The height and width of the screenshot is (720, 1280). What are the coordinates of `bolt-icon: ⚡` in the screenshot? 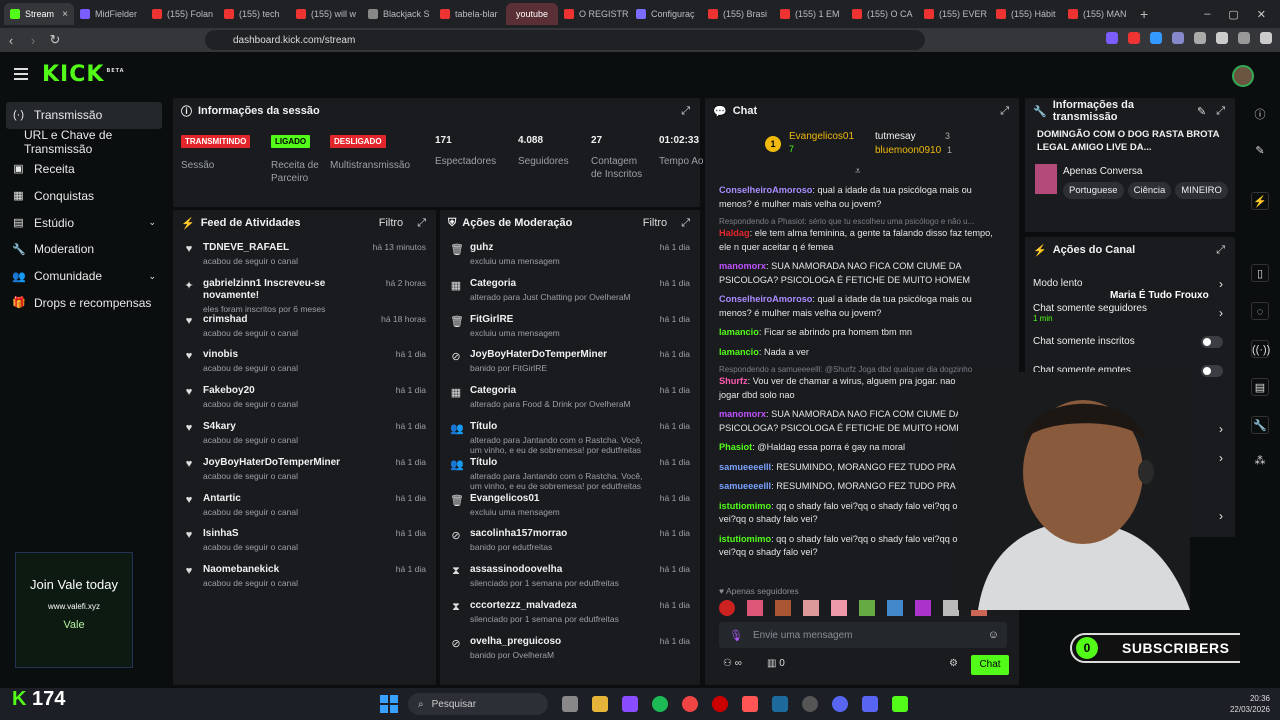 It's located at (1260, 201).